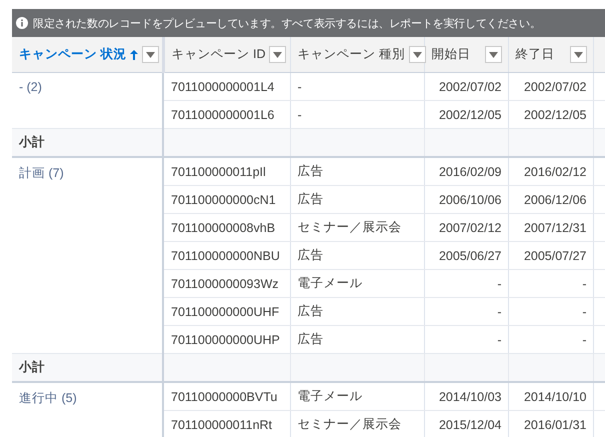 The width and height of the screenshot is (605, 437). What do you see at coordinates (287, 23) in the screenshot?
I see `banner-text: 限定された数のレコードをプレビューしています。すべて表示するには、レポートを実行してください。` at bounding box center [287, 23].